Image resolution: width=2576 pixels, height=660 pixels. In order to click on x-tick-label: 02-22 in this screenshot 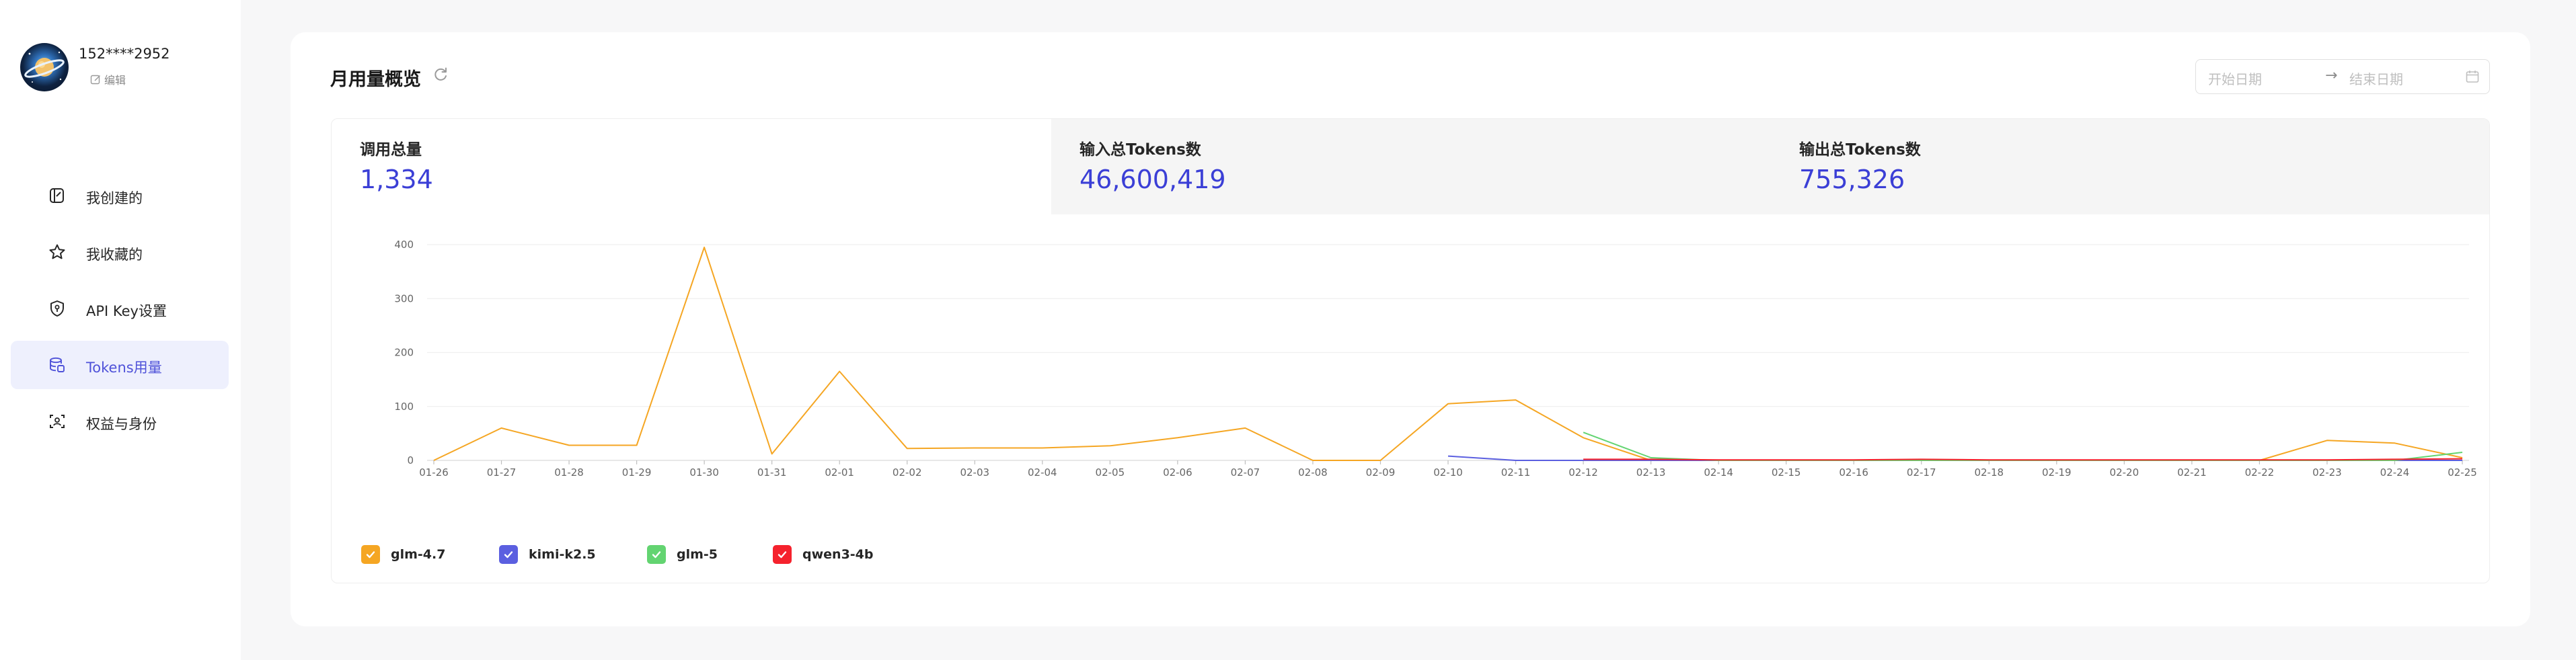, I will do `click(2260, 472)`.